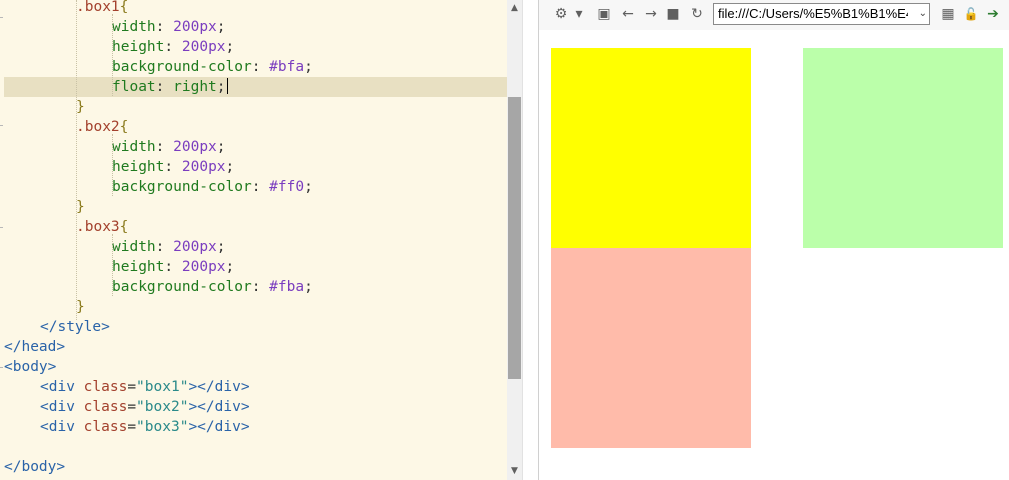  Describe the element at coordinates (530, 240) in the screenshot. I see `pane-splitter` at that location.